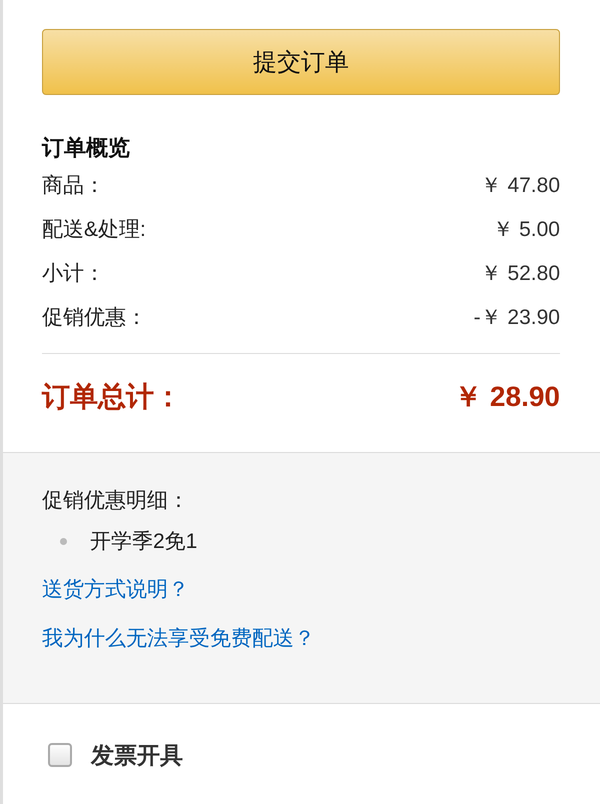 This screenshot has width=600, height=804. I want to click on invoice-label: 发票开具, so click(137, 755).